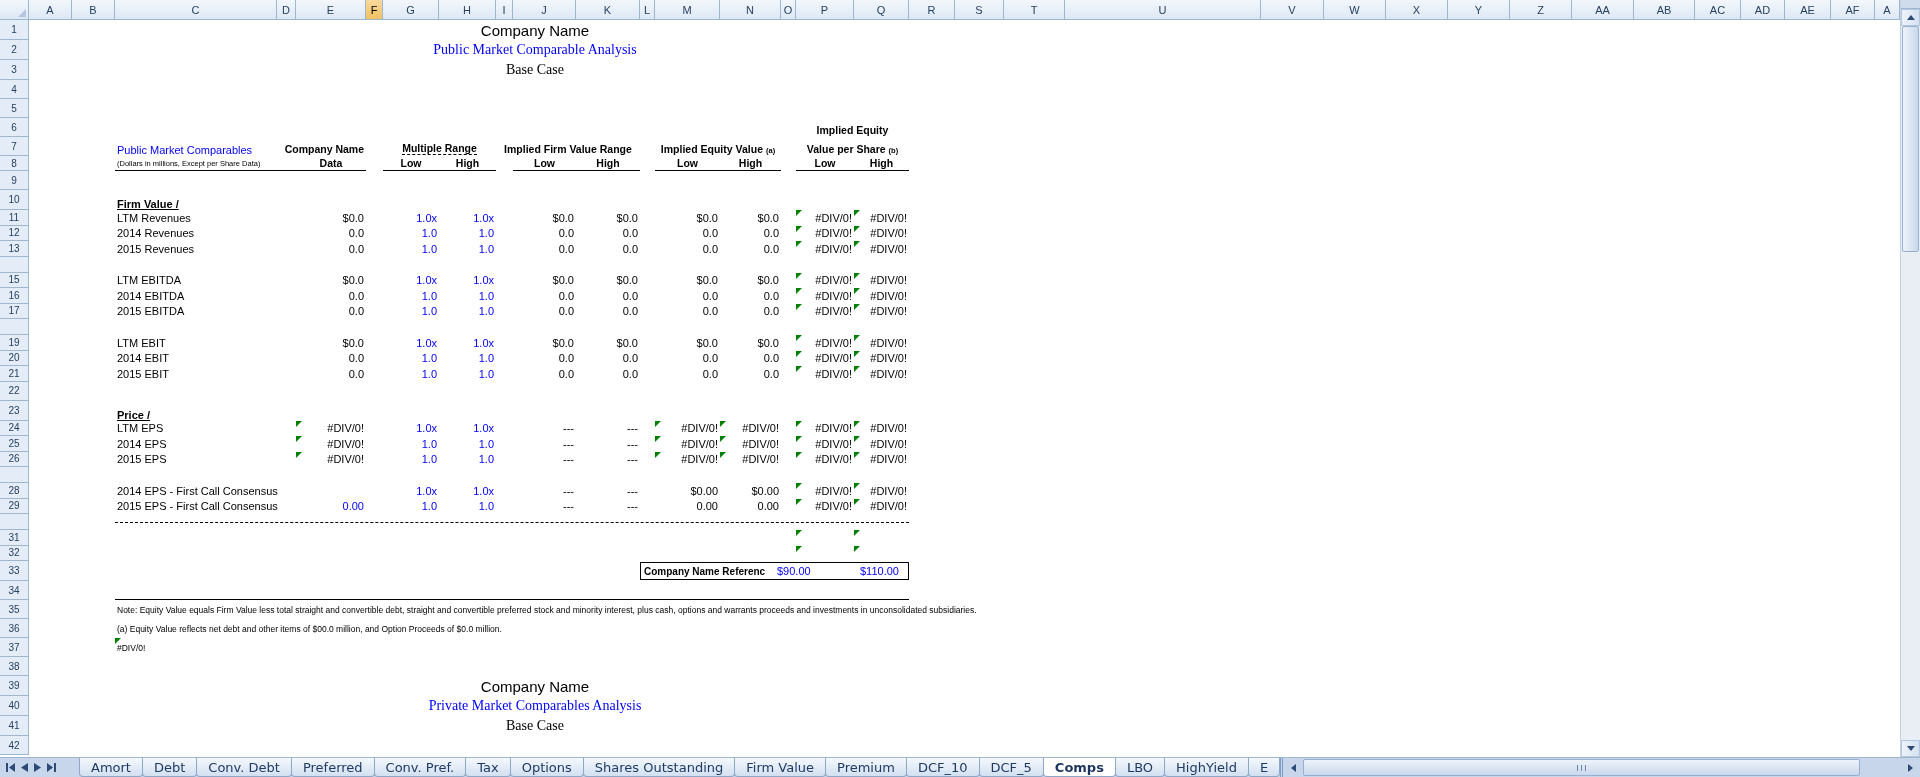 Image resolution: width=1920 pixels, height=777 pixels. Describe the element at coordinates (14, 590) in the screenshot. I see `row-number: 34` at that location.